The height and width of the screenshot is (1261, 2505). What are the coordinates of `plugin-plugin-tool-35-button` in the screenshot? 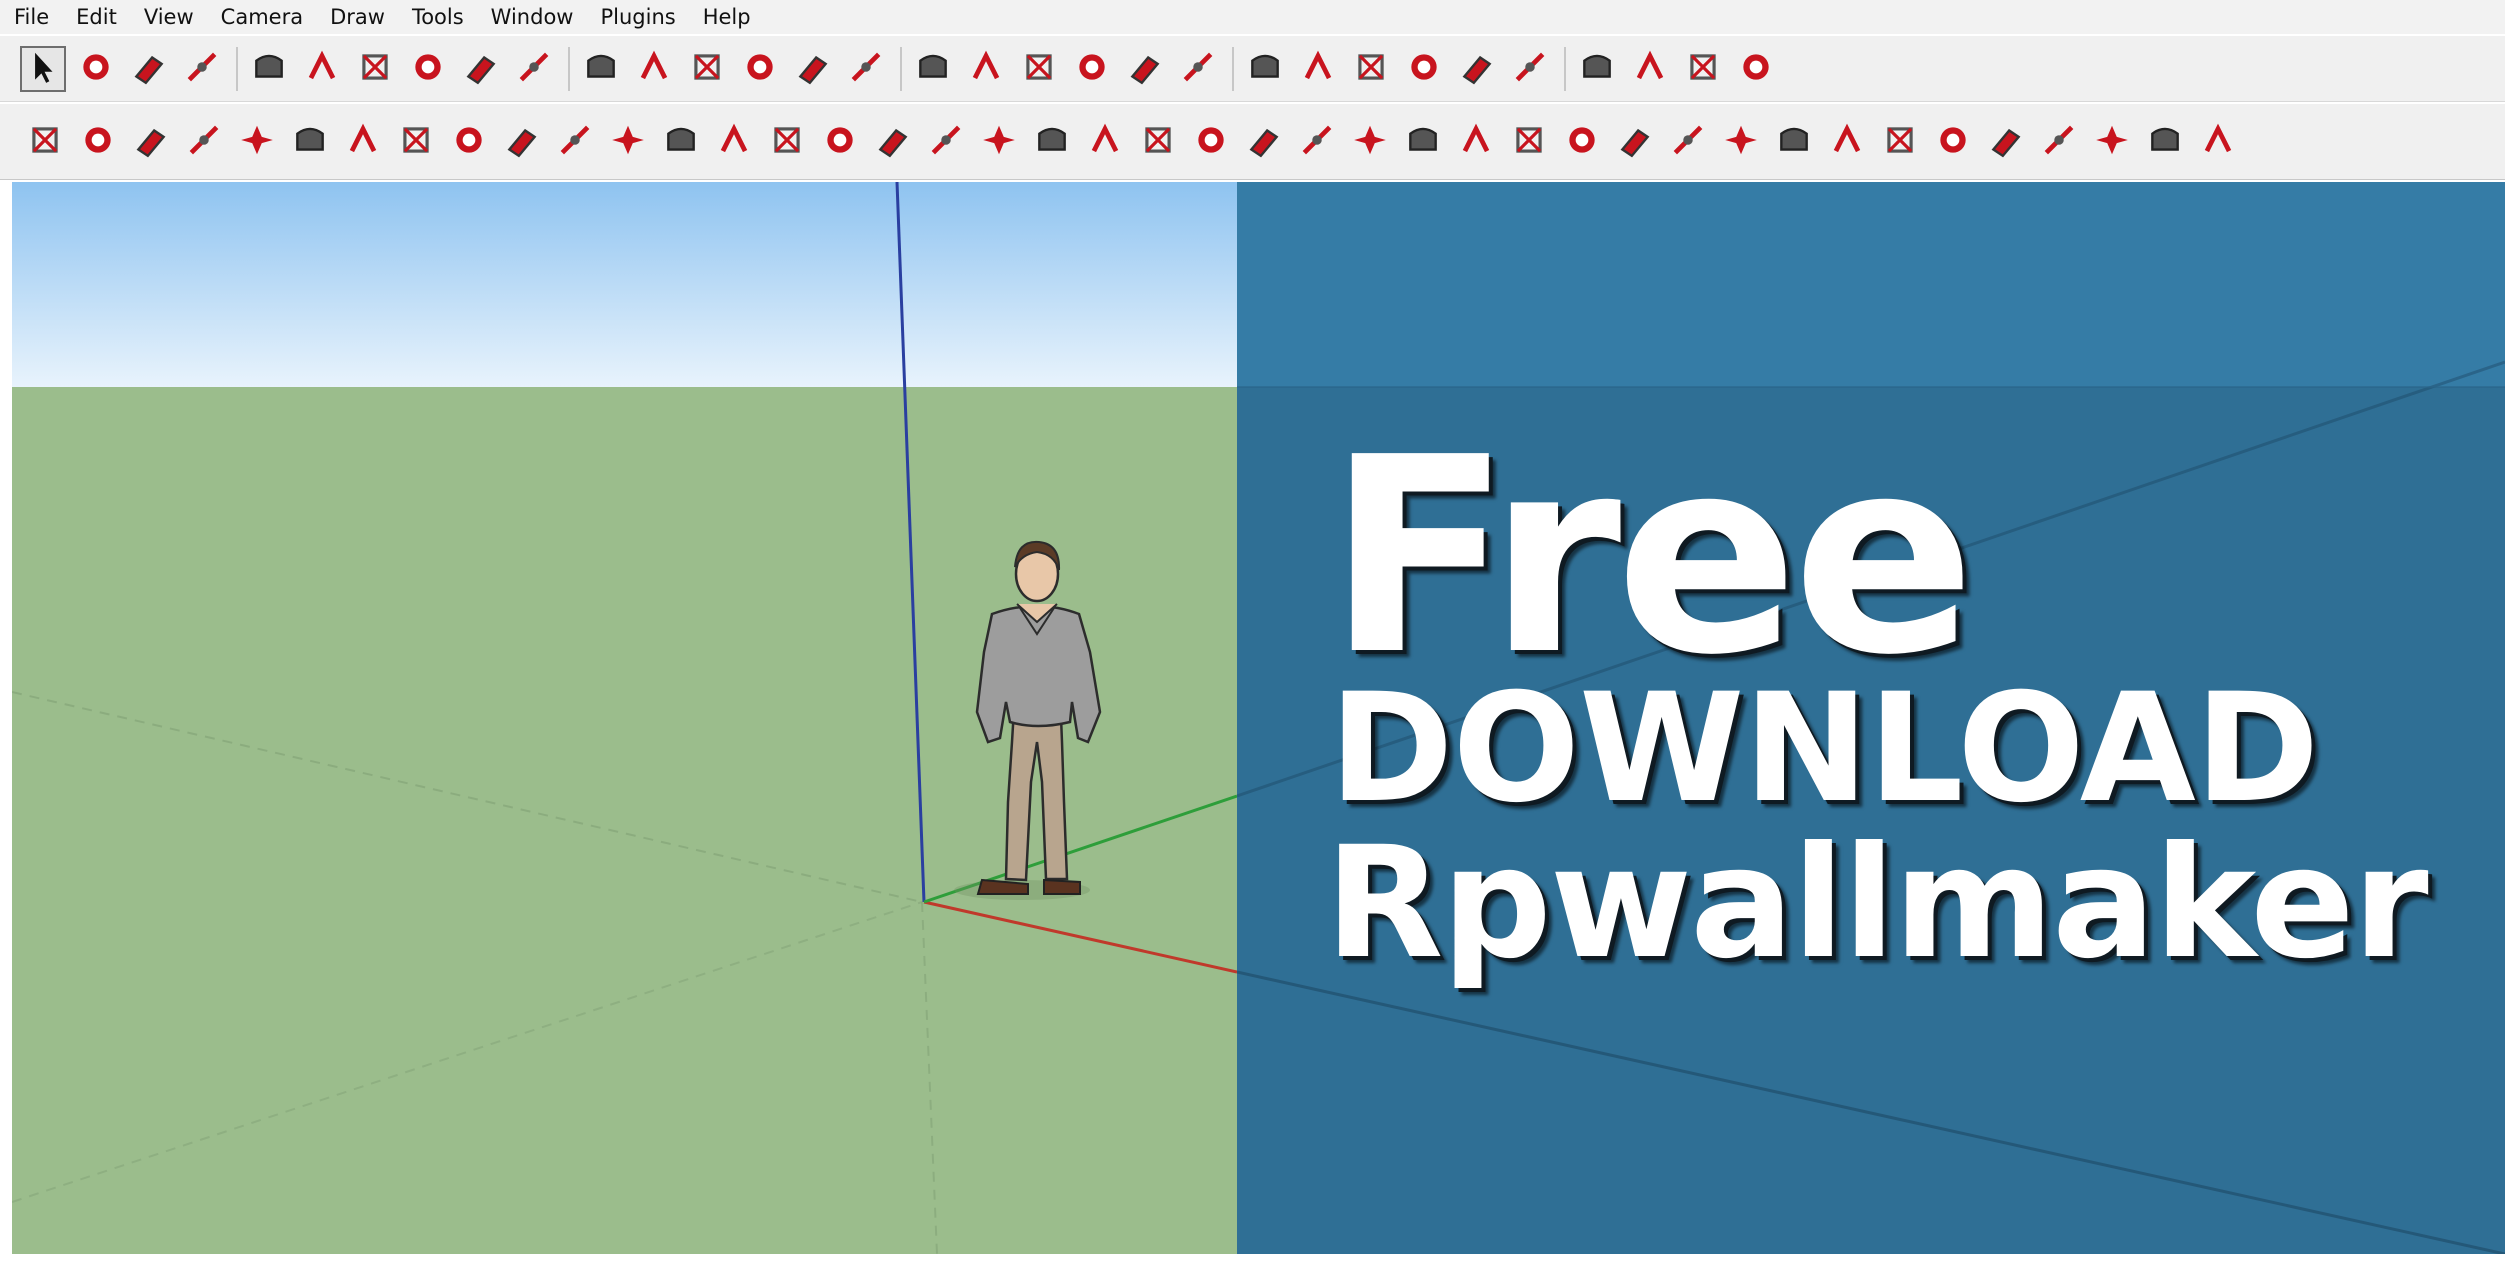 It's located at (1847, 142).